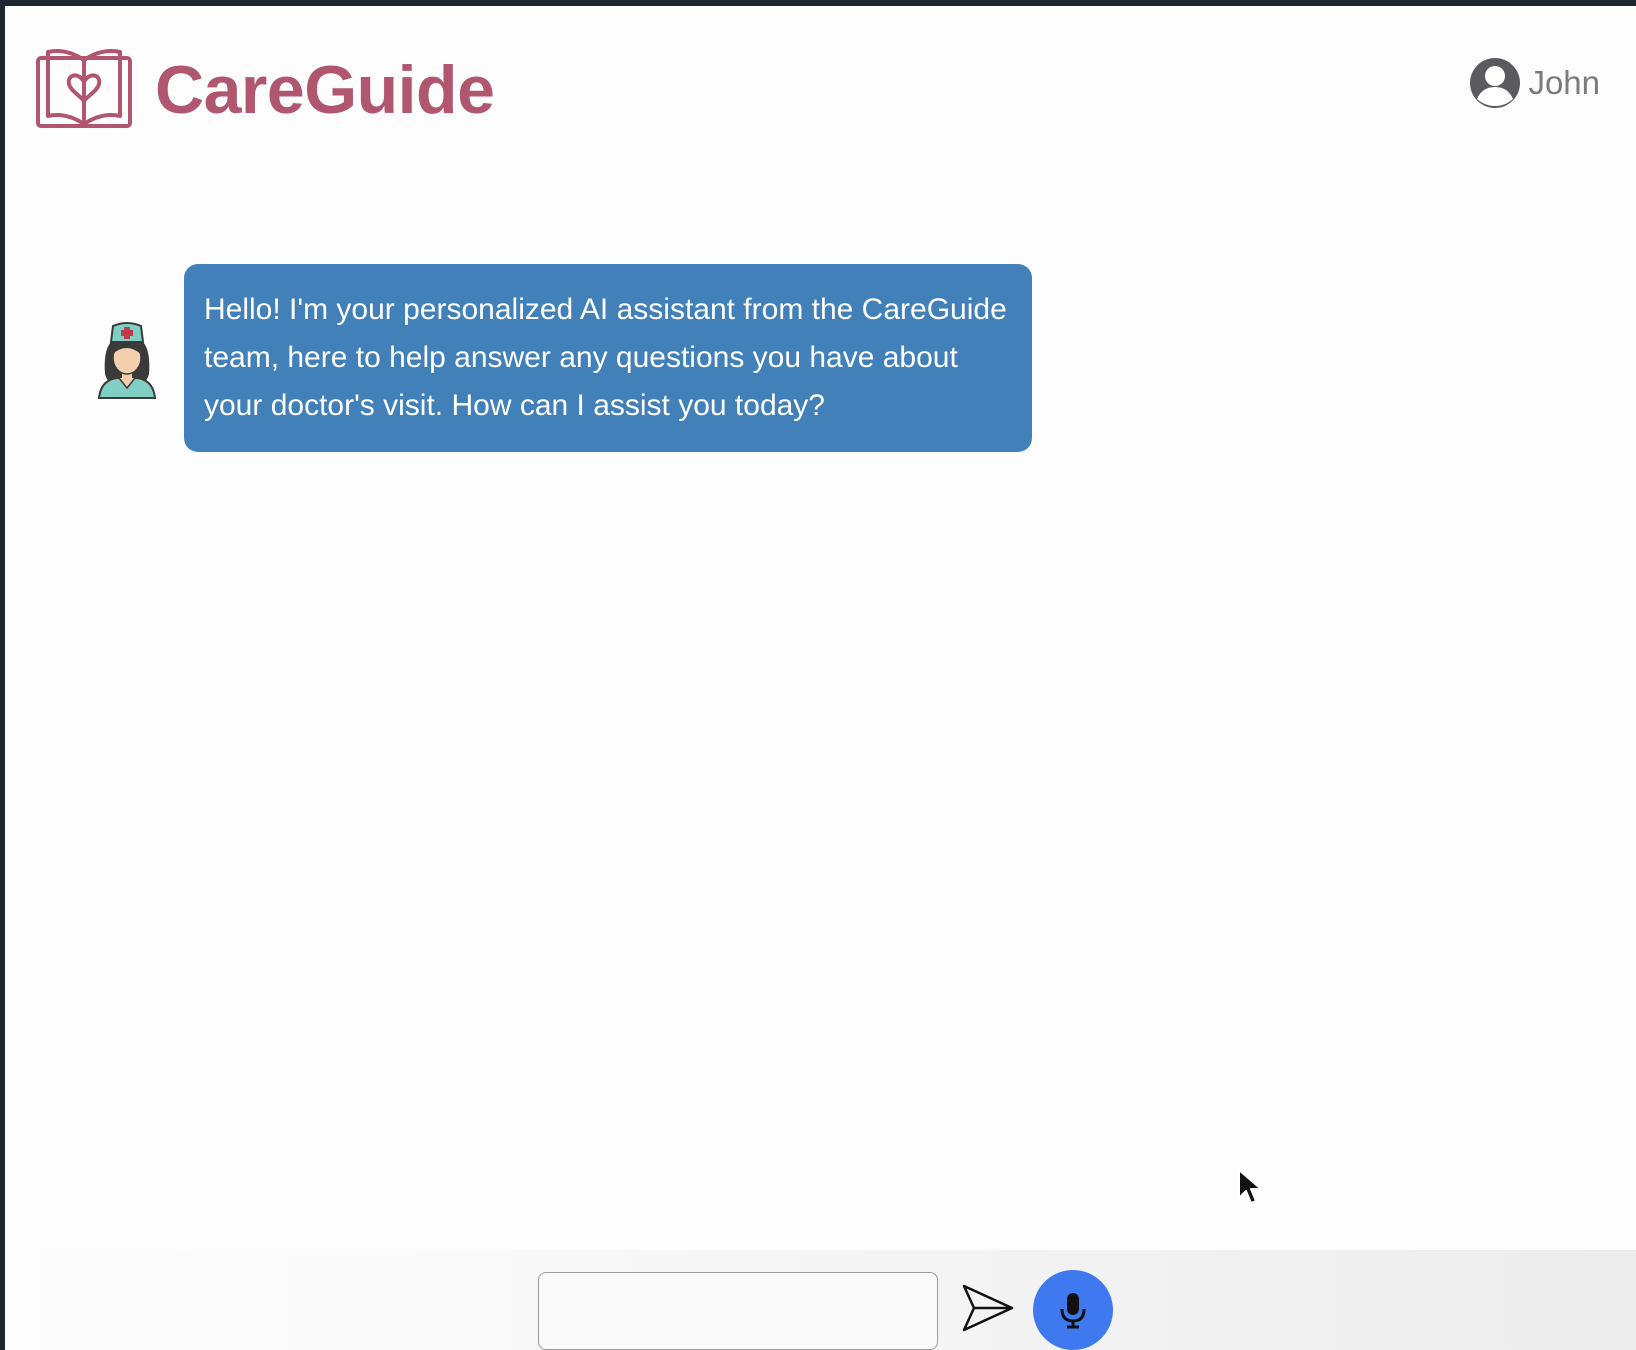 The image size is (1636, 1350). I want to click on send-icon, so click(988, 1308).